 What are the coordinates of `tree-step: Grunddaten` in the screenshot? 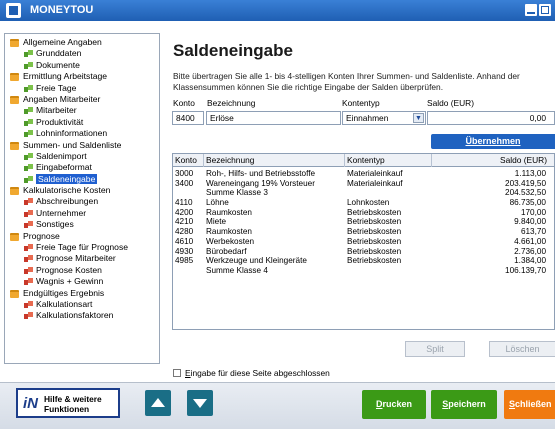 It's located at (82, 53).